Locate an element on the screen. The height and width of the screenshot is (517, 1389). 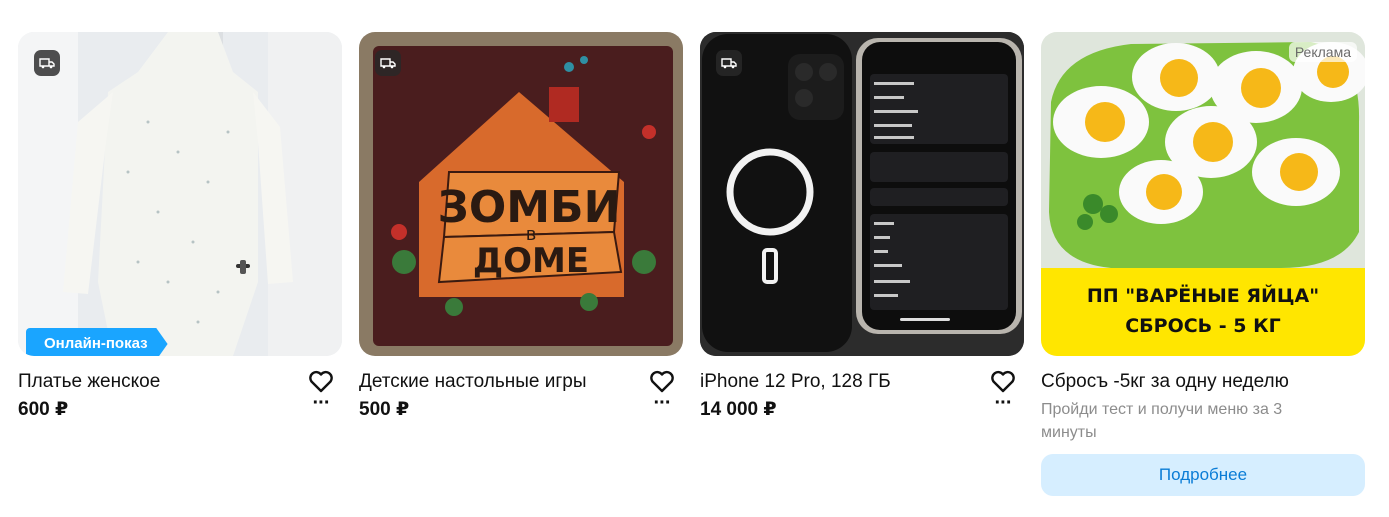
game-cover-subtitle: ДОМЕ is located at coordinates (531, 261).